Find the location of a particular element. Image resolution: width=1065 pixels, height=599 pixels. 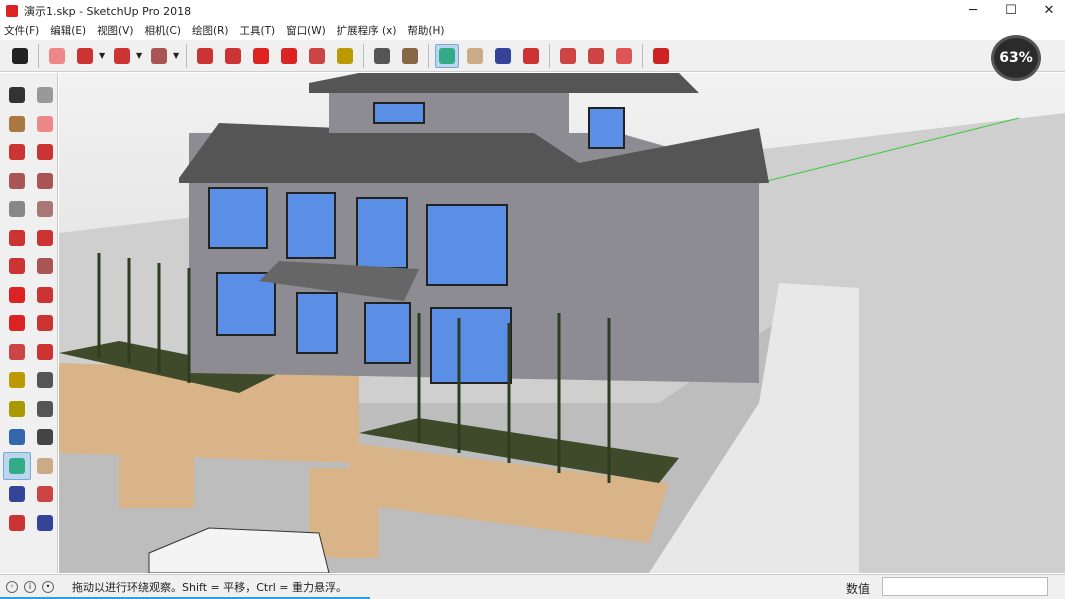

text-icon is located at coordinates (382, 55).